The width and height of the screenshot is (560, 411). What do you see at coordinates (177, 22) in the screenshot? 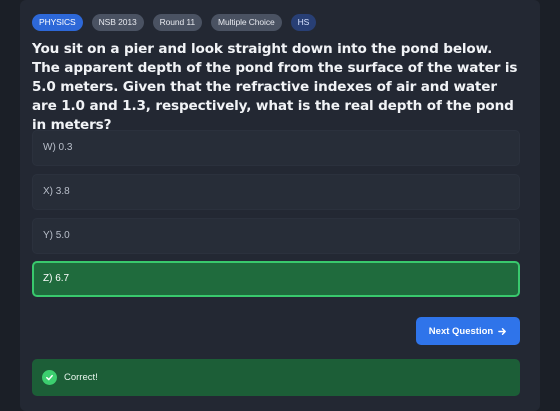
I see `round-tag: Round 11` at bounding box center [177, 22].